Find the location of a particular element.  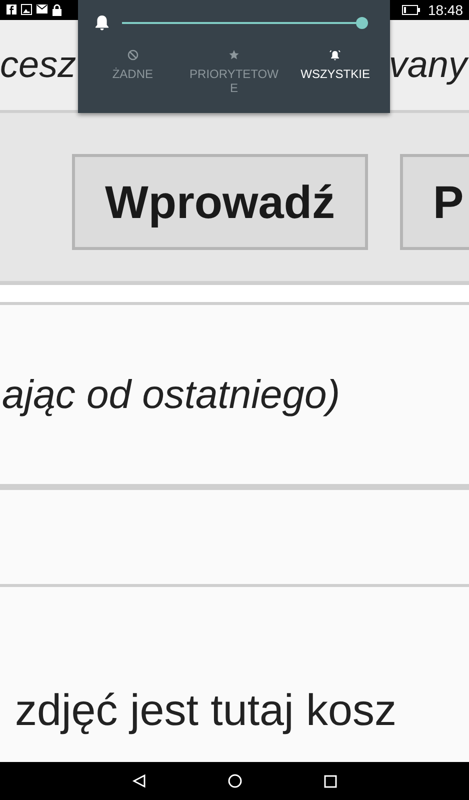

ringing-bell-icon is located at coordinates (335, 55).